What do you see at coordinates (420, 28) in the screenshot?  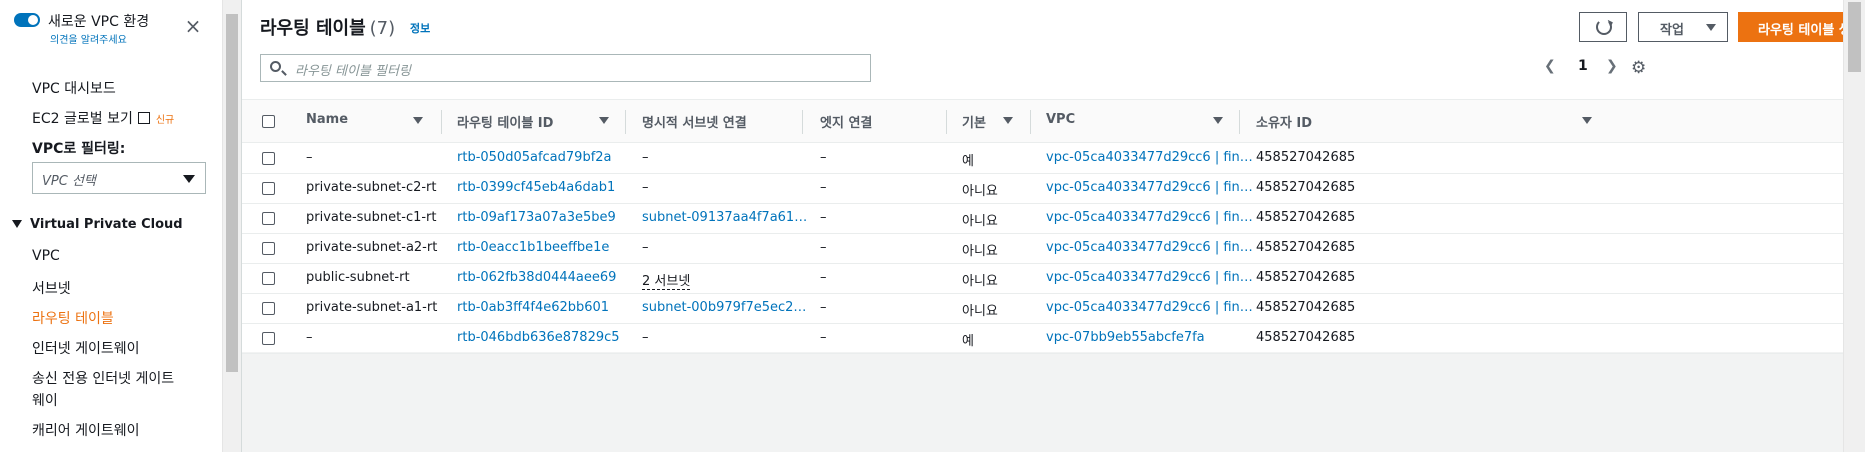 I see `info-link: 정보` at bounding box center [420, 28].